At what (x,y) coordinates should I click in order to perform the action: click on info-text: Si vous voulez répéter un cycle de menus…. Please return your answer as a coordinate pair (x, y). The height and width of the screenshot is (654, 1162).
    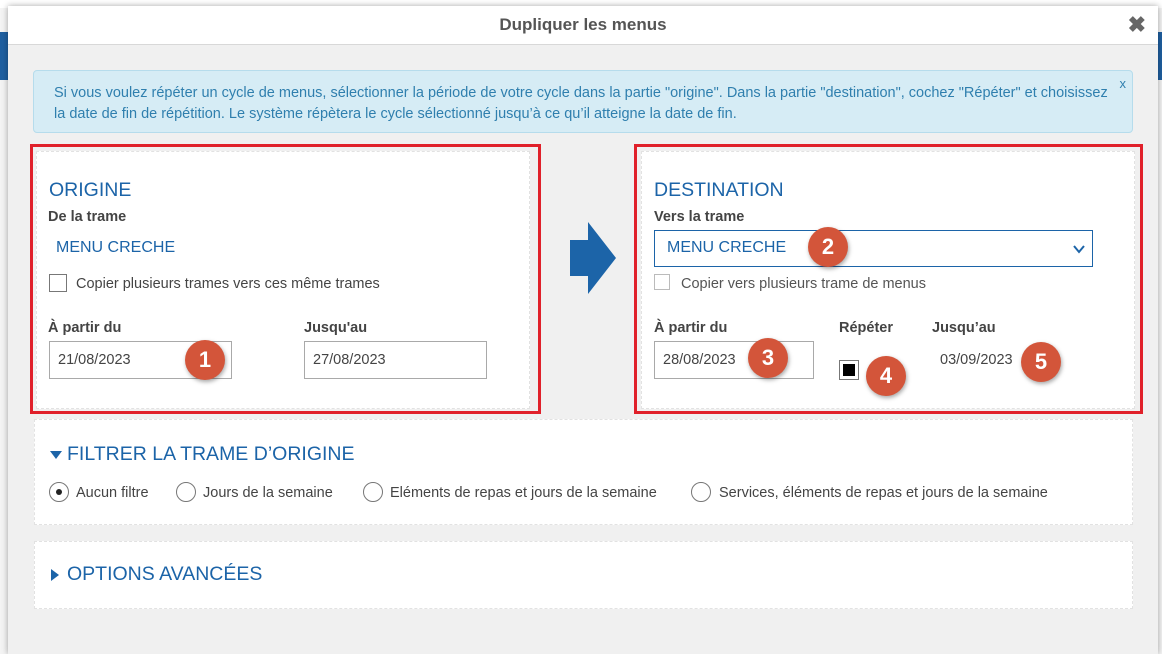
    Looking at the image, I should click on (581, 103).